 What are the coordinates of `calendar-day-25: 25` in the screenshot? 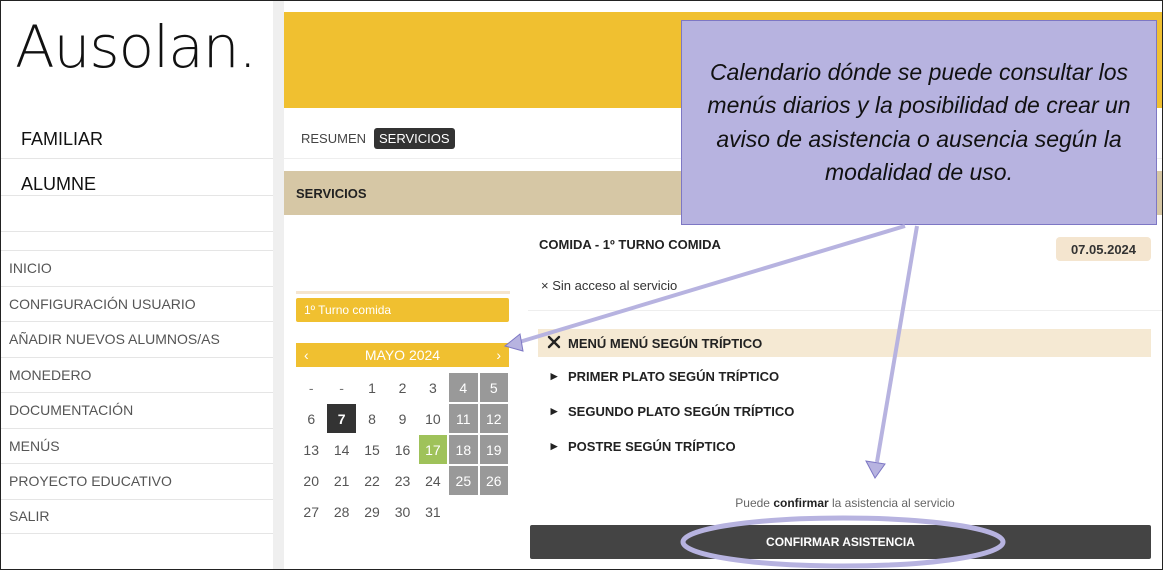 It's located at (463, 480).